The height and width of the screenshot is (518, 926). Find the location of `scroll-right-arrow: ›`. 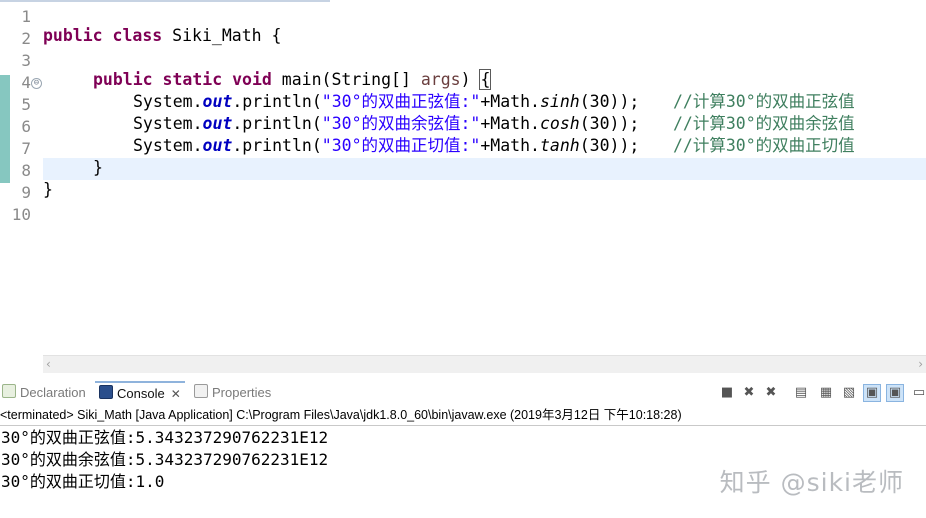

scroll-right-arrow: › is located at coordinates (920, 364).